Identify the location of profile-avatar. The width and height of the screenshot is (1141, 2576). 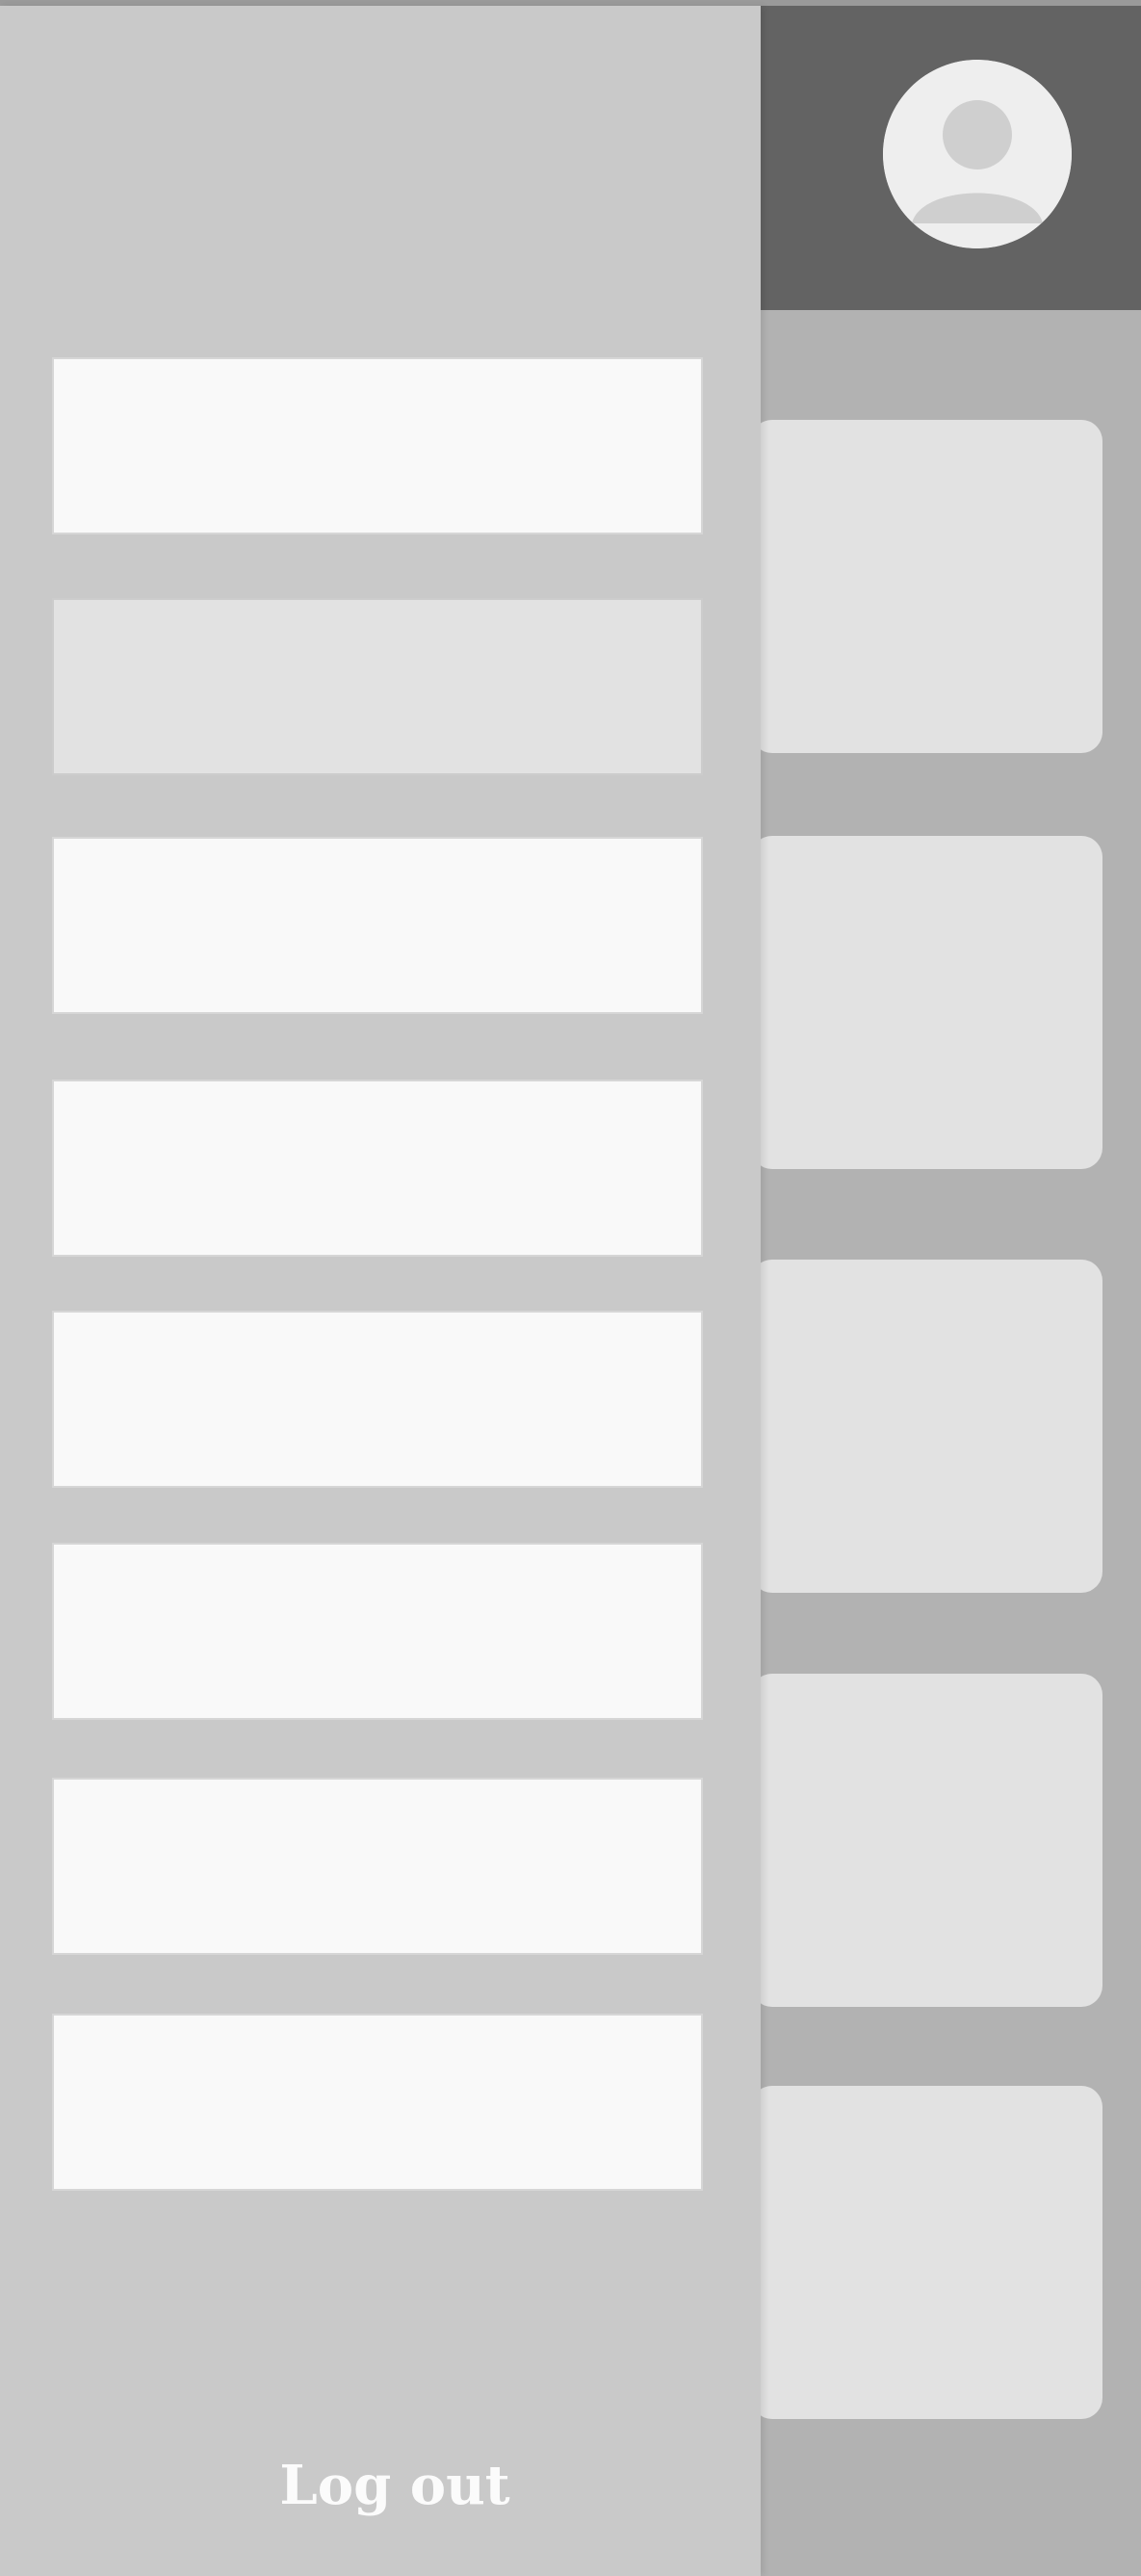
(978, 154).